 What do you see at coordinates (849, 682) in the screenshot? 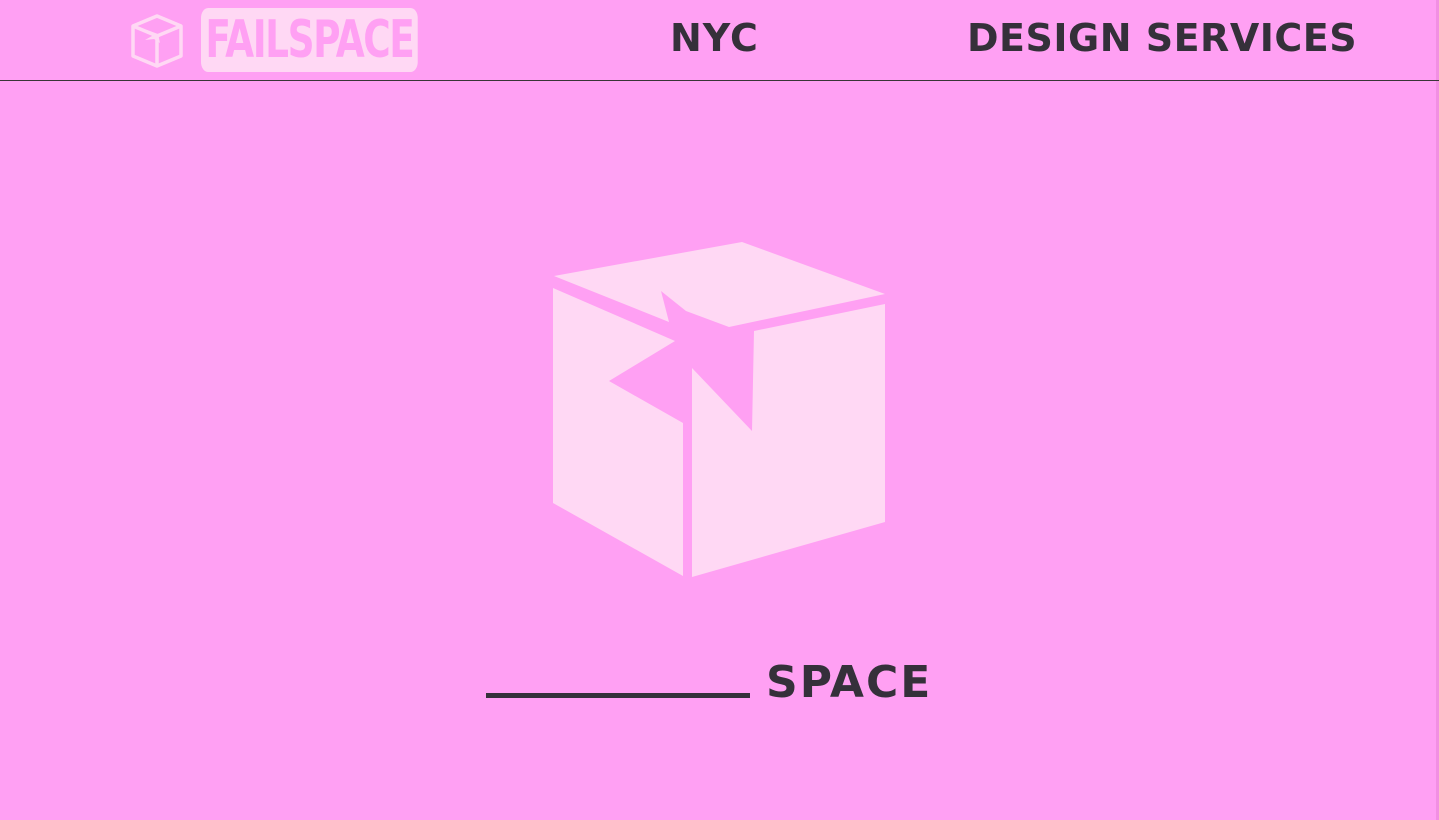
I see `tagline-word: SPACE` at bounding box center [849, 682].